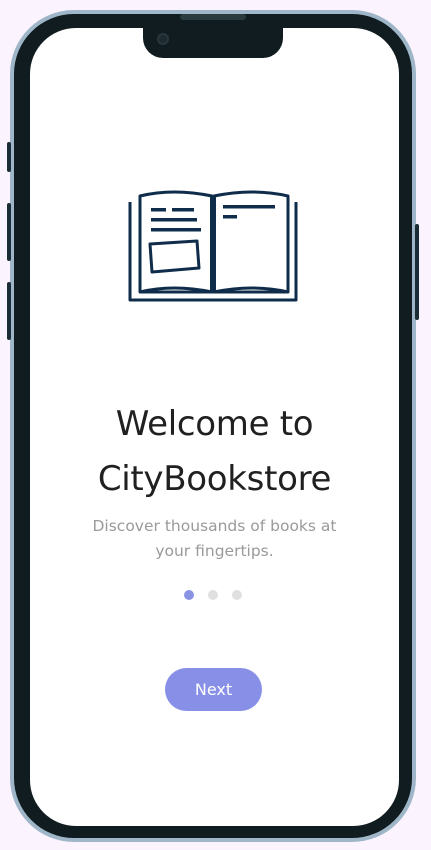 The width and height of the screenshot is (431, 850). I want to click on welcome-title-line-1: Welcome to, so click(214, 424).